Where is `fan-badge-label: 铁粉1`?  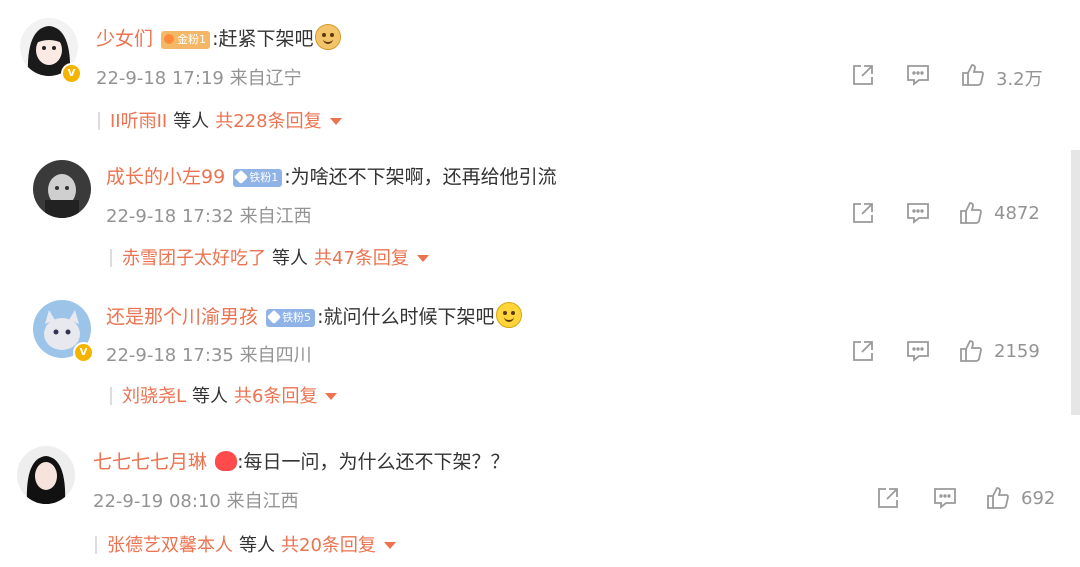 fan-badge-label: 铁粉1 is located at coordinates (264, 177).